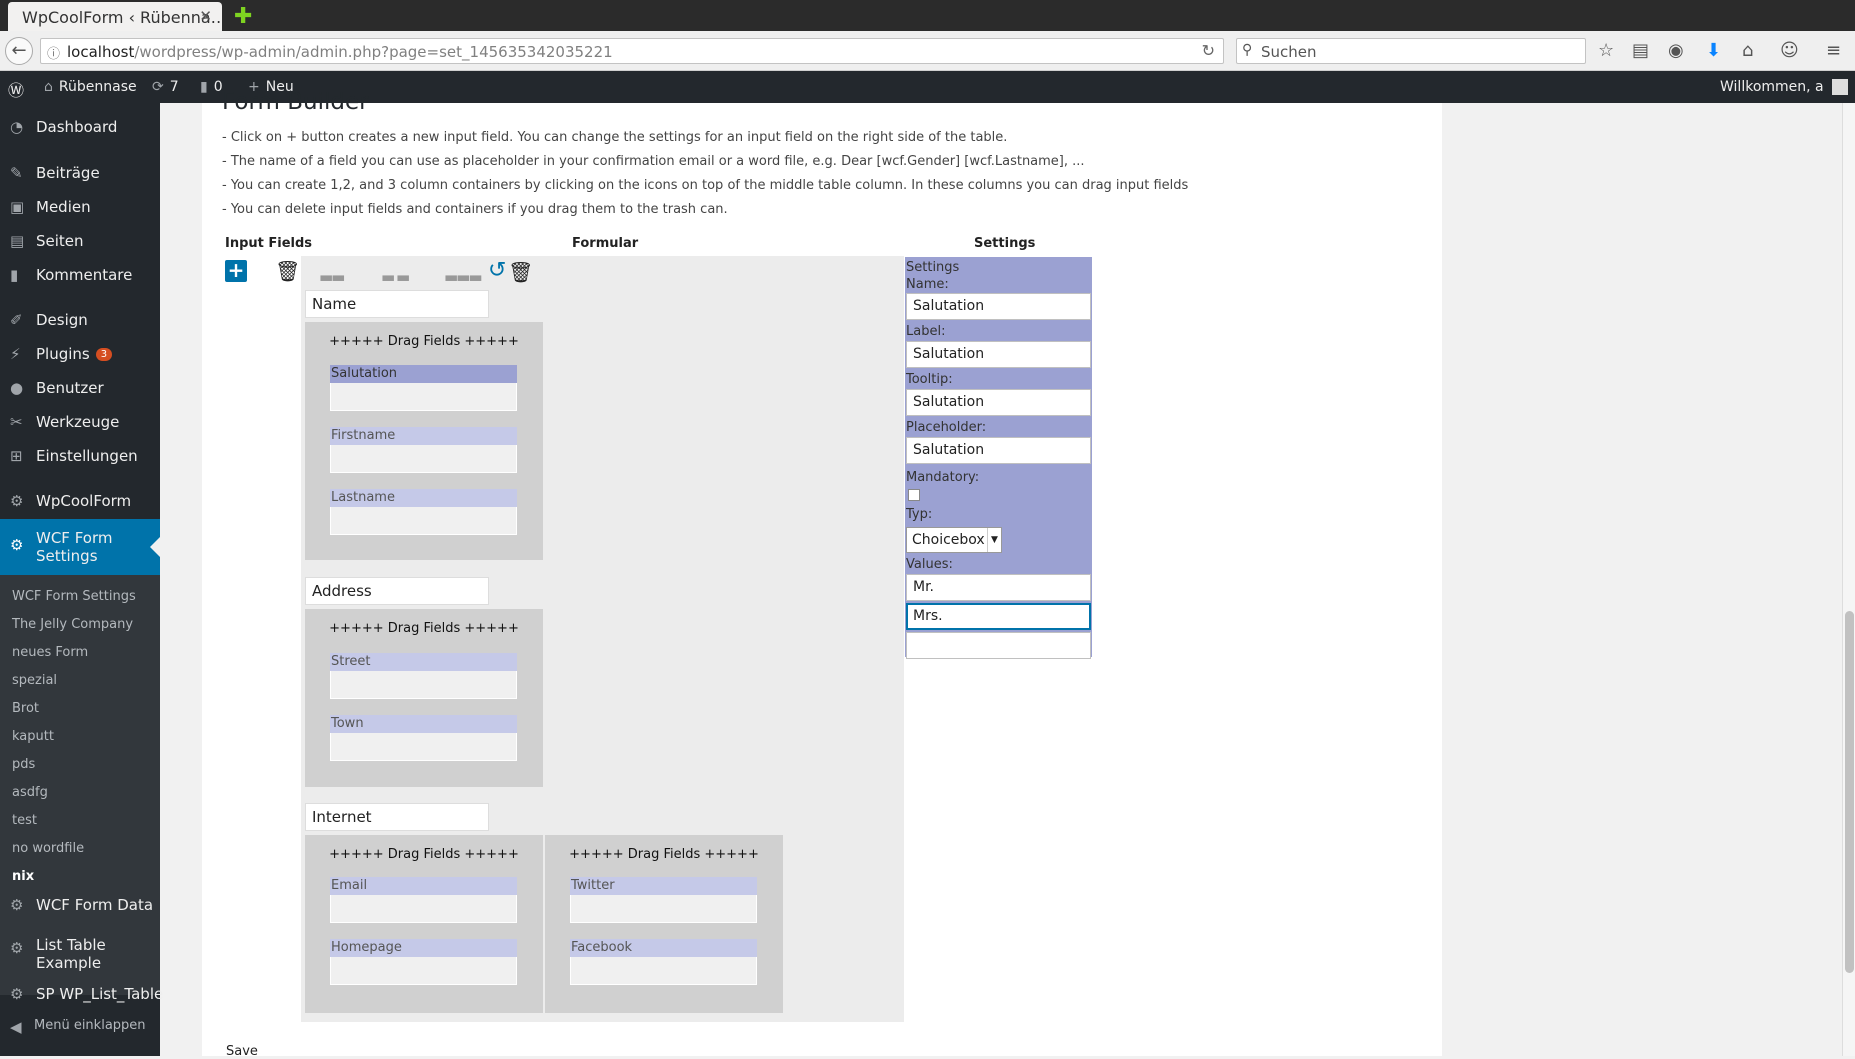  What do you see at coordinates (998, 306) in the screenshot?
I see `name-field: Salutation` at bounding box center [998, 306].